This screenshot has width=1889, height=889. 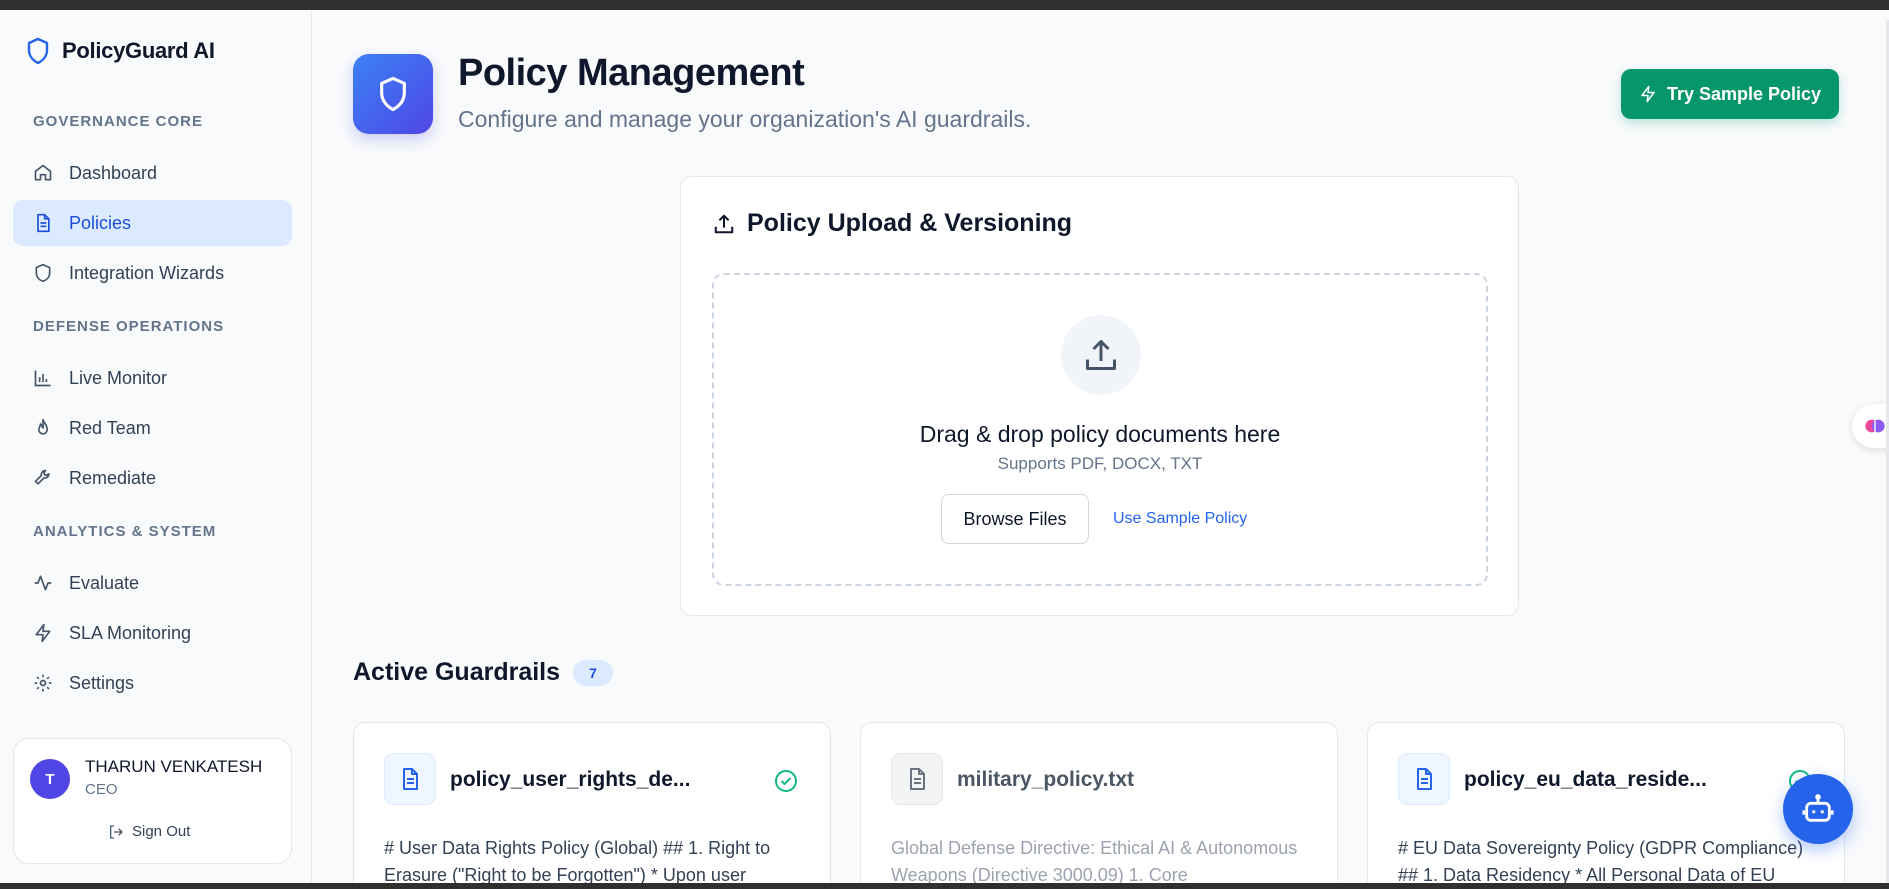 What do you see at coordinates (944, 5) in the screenshot?
I see `window-top-bar` at bounding box center [944, 5].